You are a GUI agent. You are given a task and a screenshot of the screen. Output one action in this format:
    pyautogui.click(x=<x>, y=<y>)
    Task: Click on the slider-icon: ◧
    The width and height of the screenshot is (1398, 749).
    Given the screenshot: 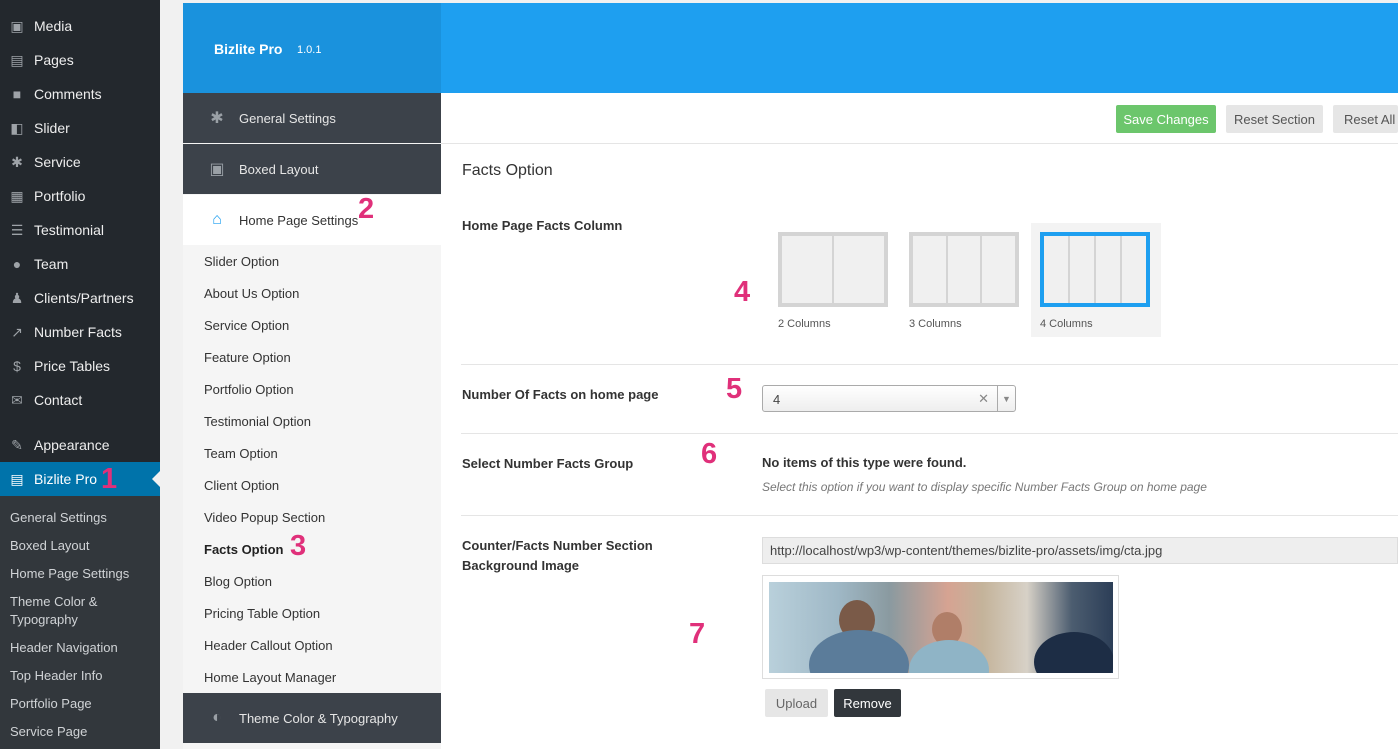 What is the action you would take?
    pyautogui.click(x=17, y=127)
    